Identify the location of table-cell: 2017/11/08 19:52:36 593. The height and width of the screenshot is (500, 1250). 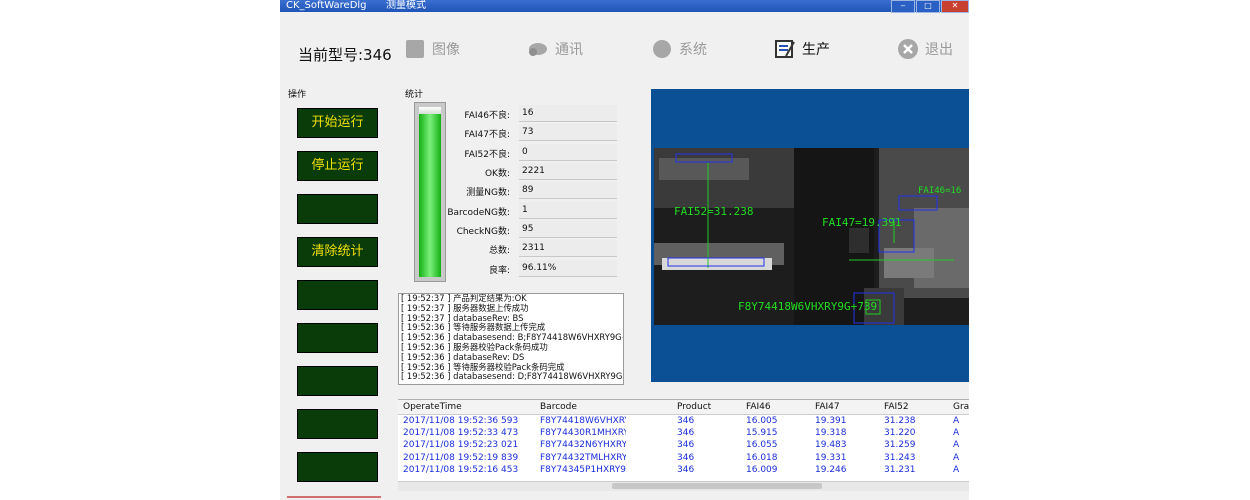
(470, 421).